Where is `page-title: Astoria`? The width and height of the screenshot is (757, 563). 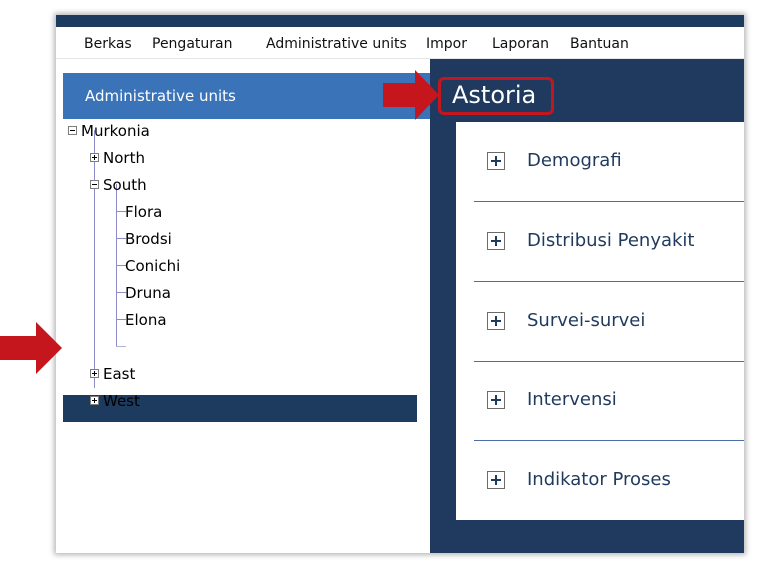 page-title: Astoria is located at coordinates (494, 95).